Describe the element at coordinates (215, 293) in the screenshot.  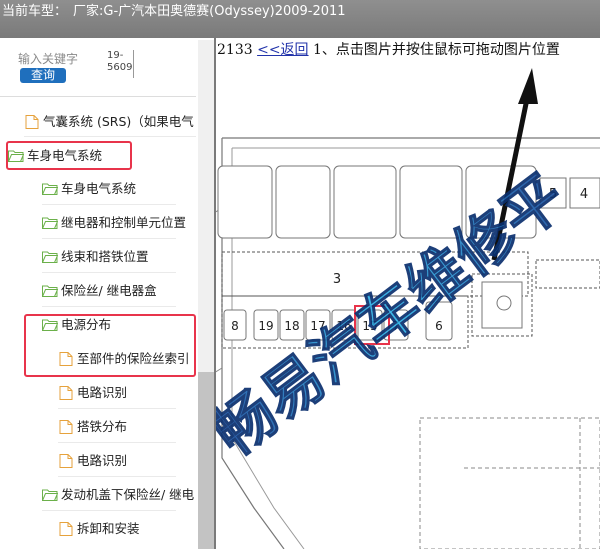
I see `content-border` at that location.